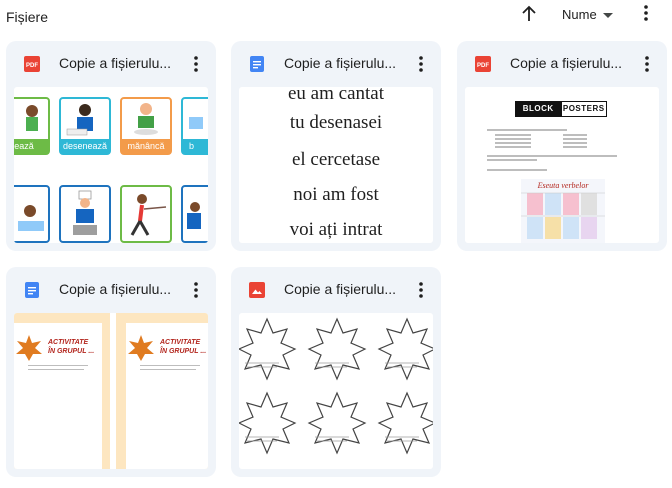 Image resolution: width=672 pixels, height=488 pixels. What do you see at coordinates (335, 95) in the screenshot?
I see `thumbnail-text-line: eu am cantat` at bounding box center [335, 95].